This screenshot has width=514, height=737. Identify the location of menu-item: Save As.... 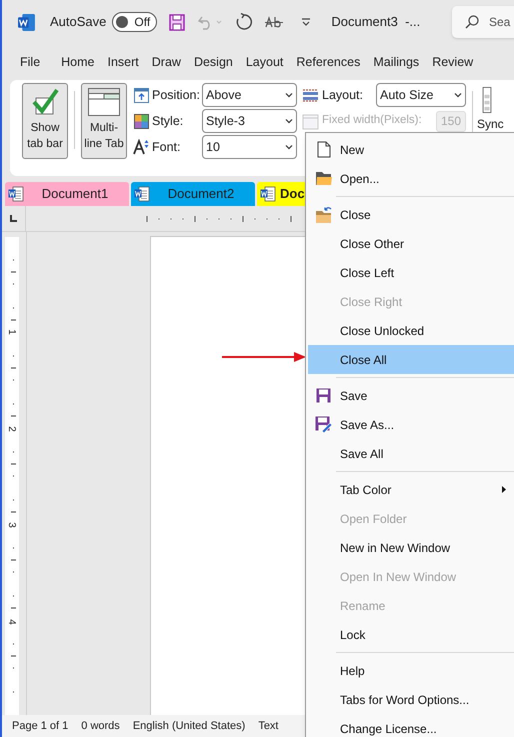
(411, 424).